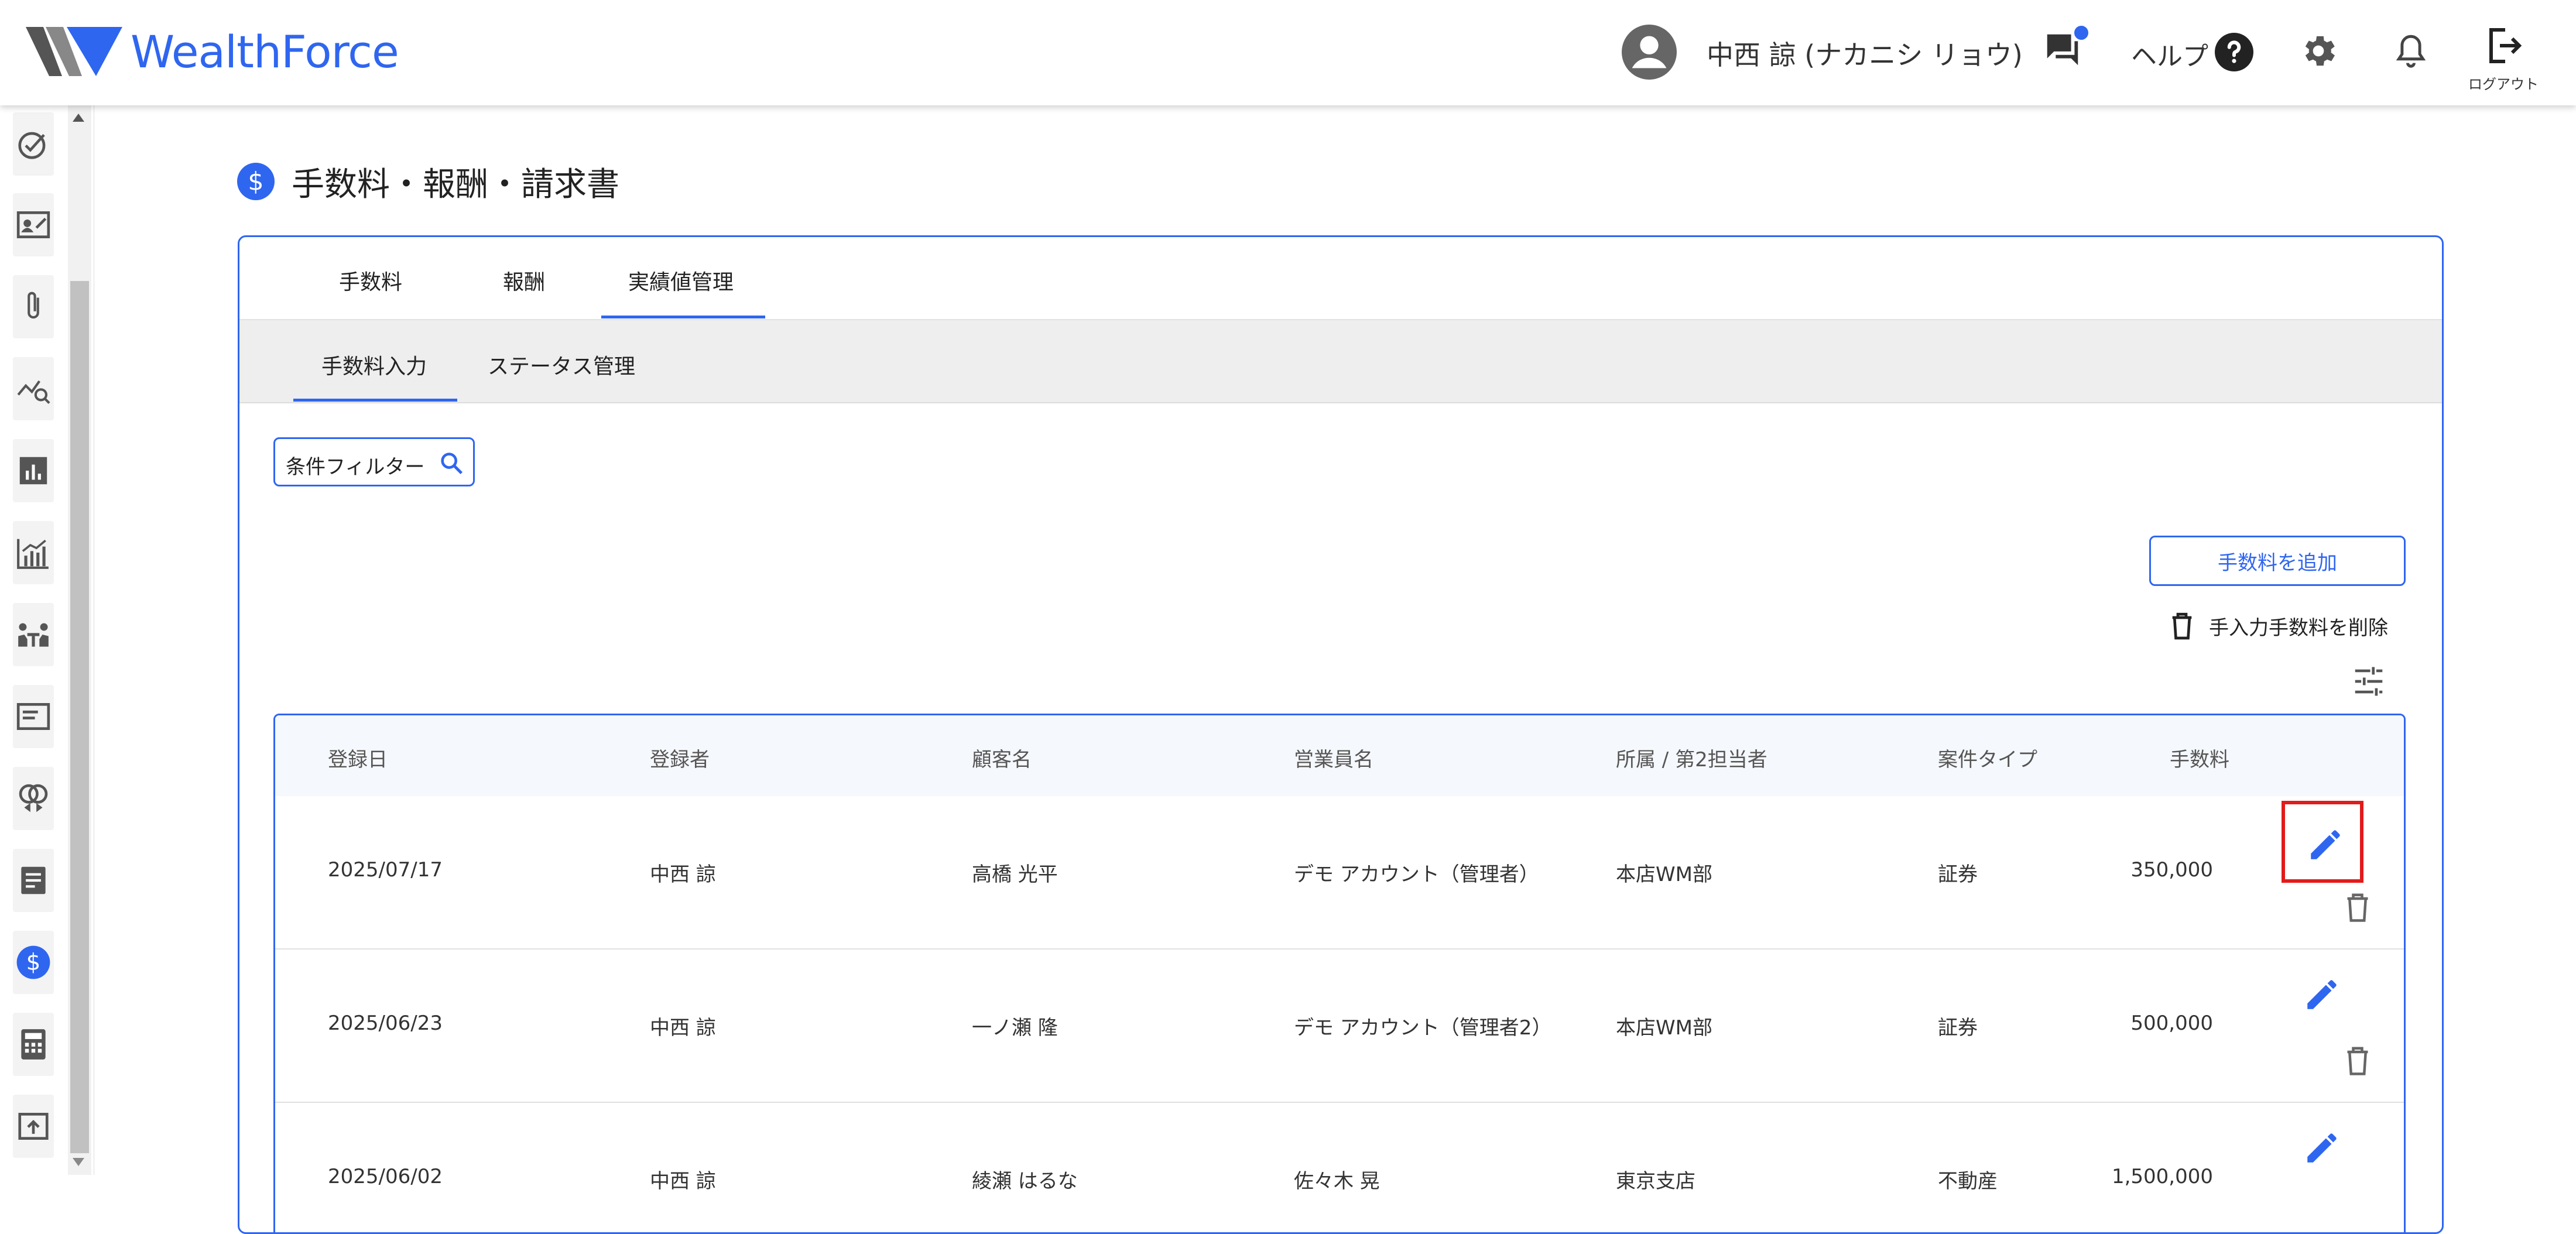 This screenshot has height=1234, width=2576. Describe the element at coordinates (355, 467) in the screenshot. I see `filter-label: 条件フィルター` at that location.